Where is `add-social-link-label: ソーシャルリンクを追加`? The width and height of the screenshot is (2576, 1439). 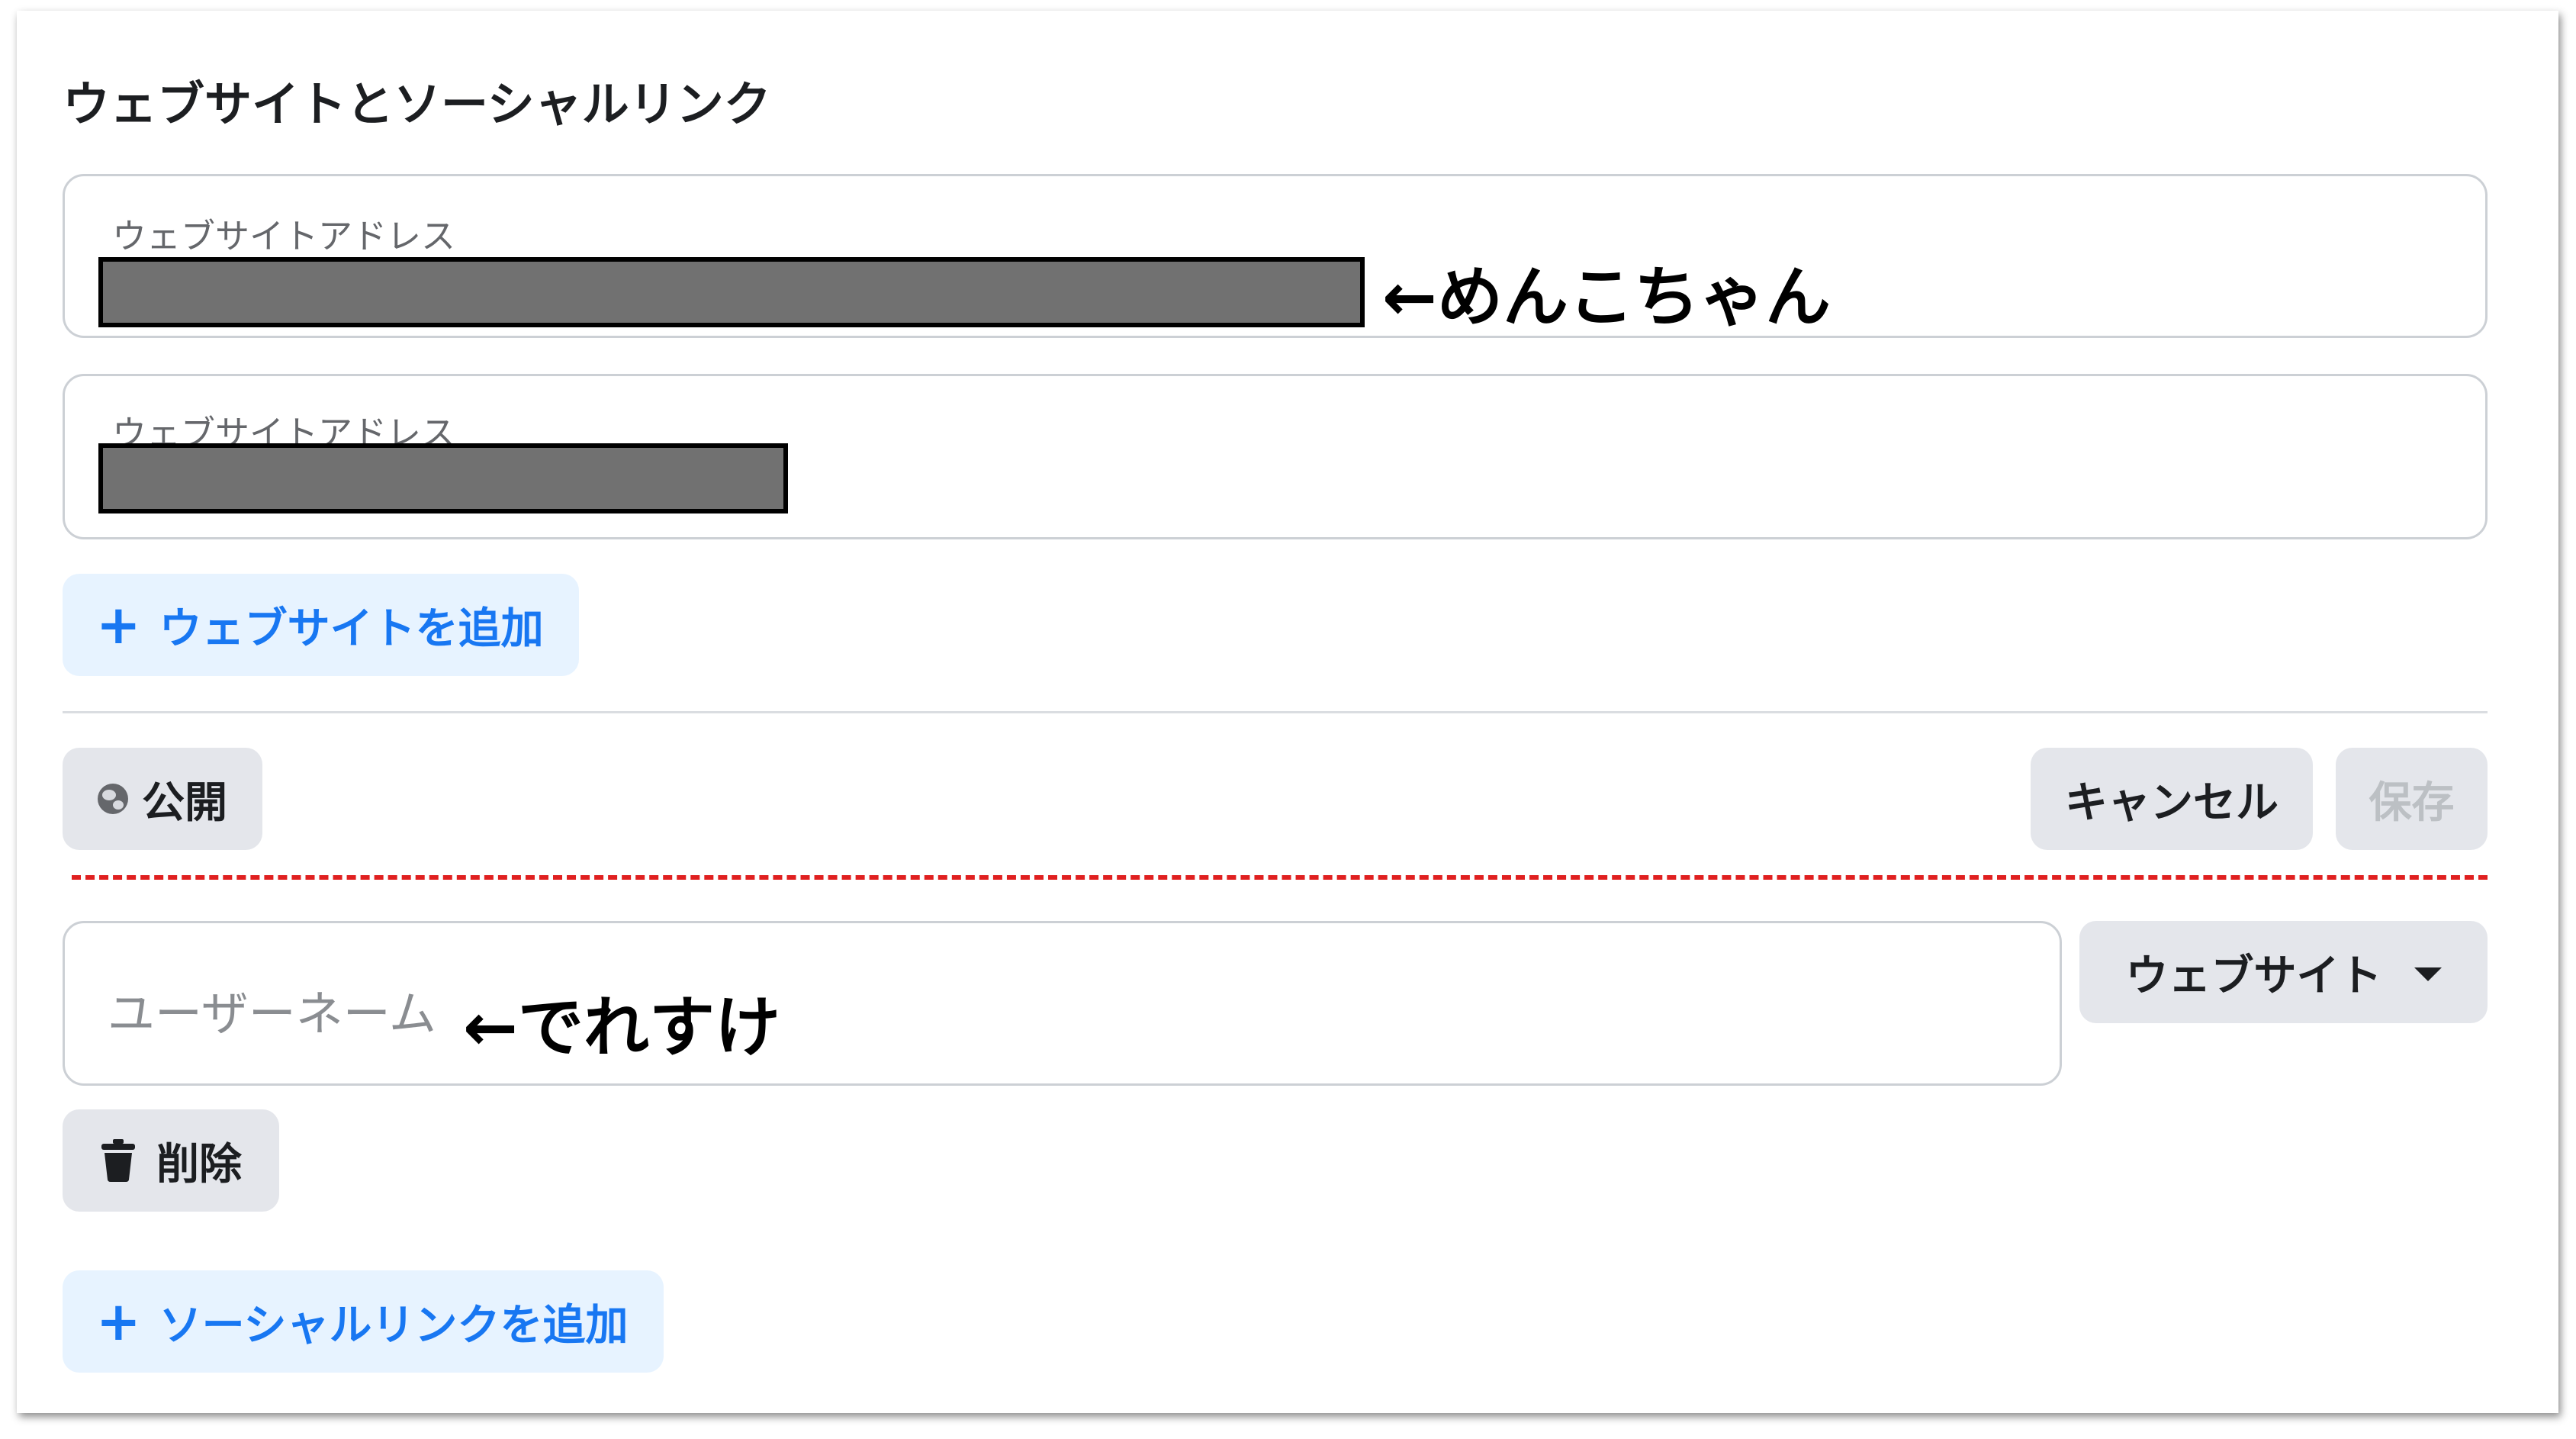 add-social-link-label: ソーシャルリンクを追加 is located at coordinates (394, 1325).